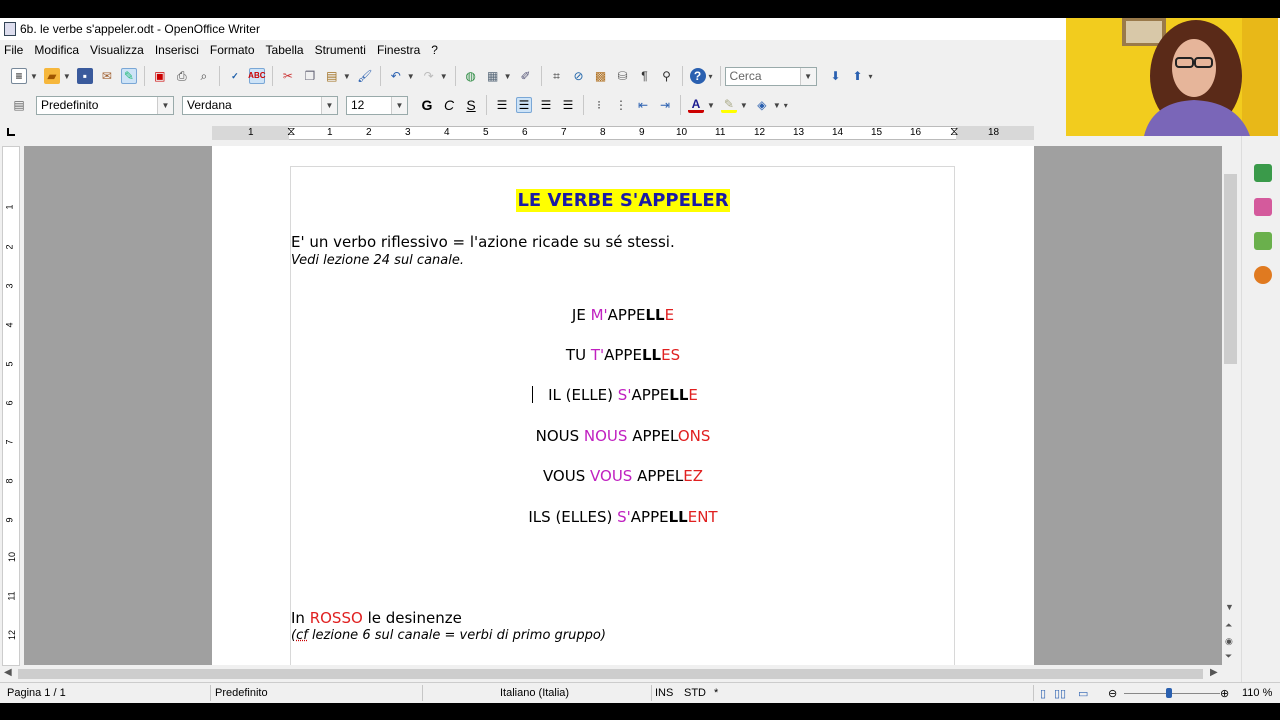 The width and height of the screenshot is (1280, 720). What do you see at coordinates (1224, 693) in the screenshot?
I see `zoom-in-icon: ⊕` at bounding box center [1224, 693].